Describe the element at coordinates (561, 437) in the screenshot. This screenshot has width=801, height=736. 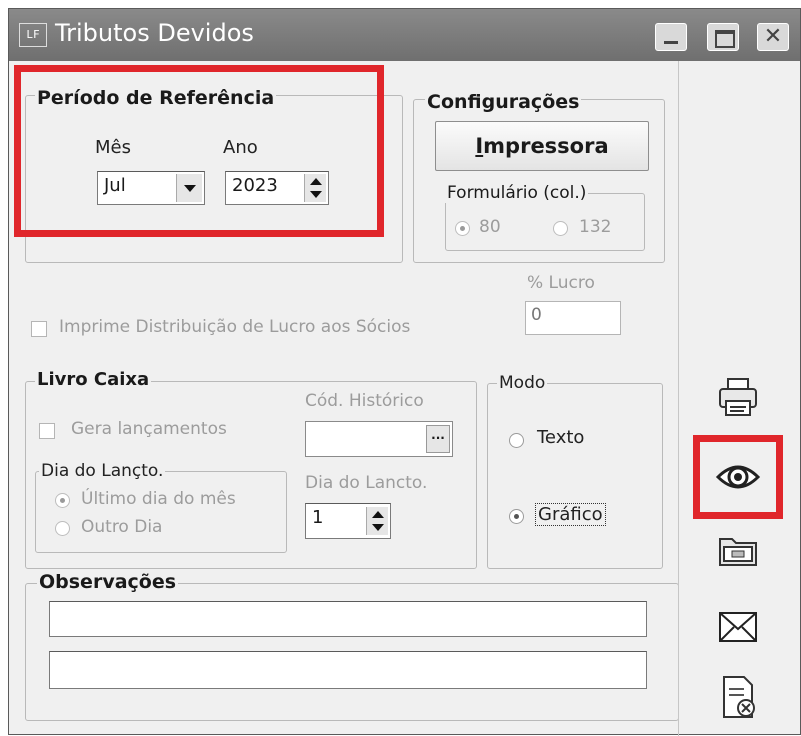
I see `texto-label: Texto` at that location.